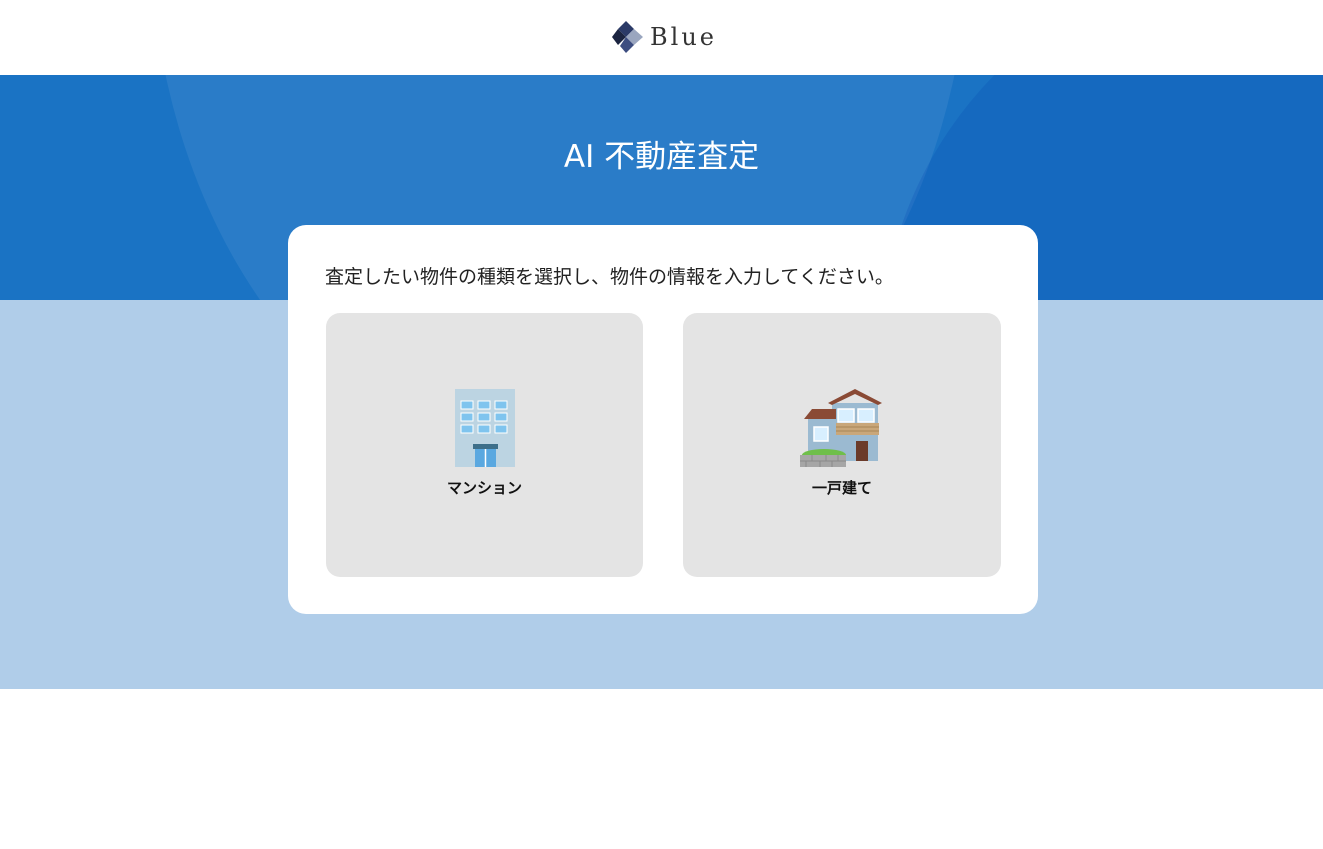 The height and width of the screenshot is (849, 1323). I want to click on mansion-option-button: マンション, so click(484, 445).